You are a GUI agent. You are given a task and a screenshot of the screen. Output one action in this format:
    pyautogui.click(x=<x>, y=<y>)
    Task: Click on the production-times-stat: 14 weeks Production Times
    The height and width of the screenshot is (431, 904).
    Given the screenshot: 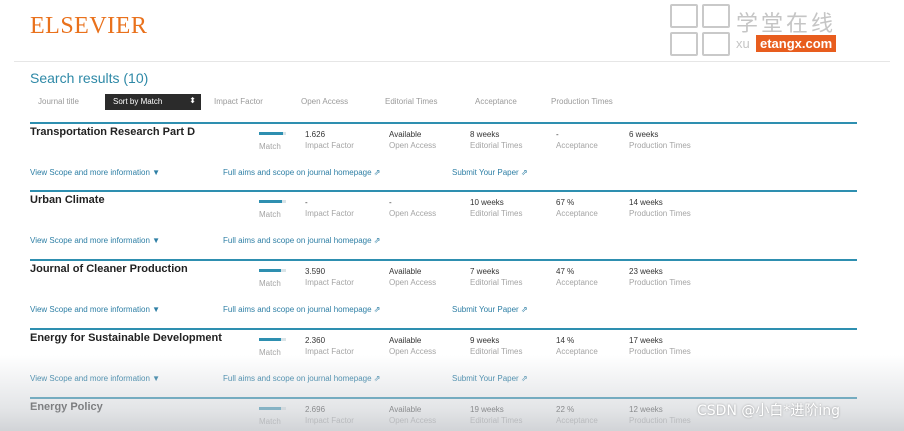 What is the action you would take?
    pyautogui.click(x=660, y=208)
    